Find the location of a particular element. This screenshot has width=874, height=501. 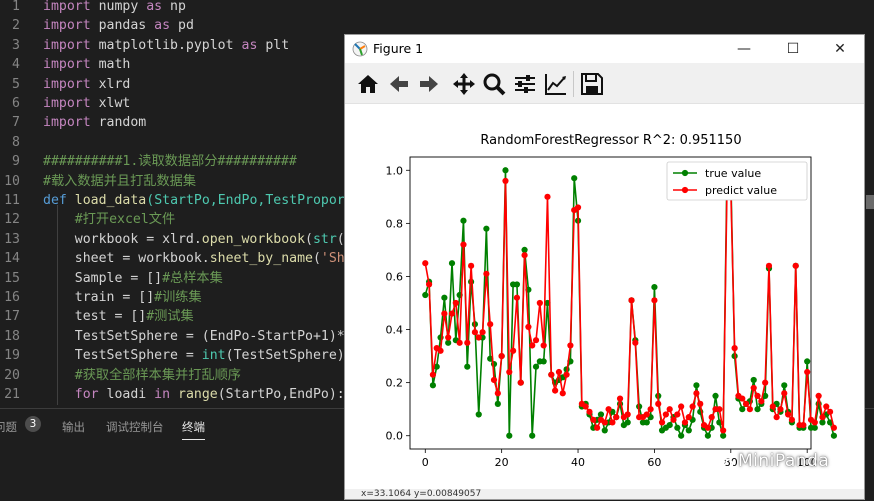

zoom-icon is located at coordinates (494, 84).